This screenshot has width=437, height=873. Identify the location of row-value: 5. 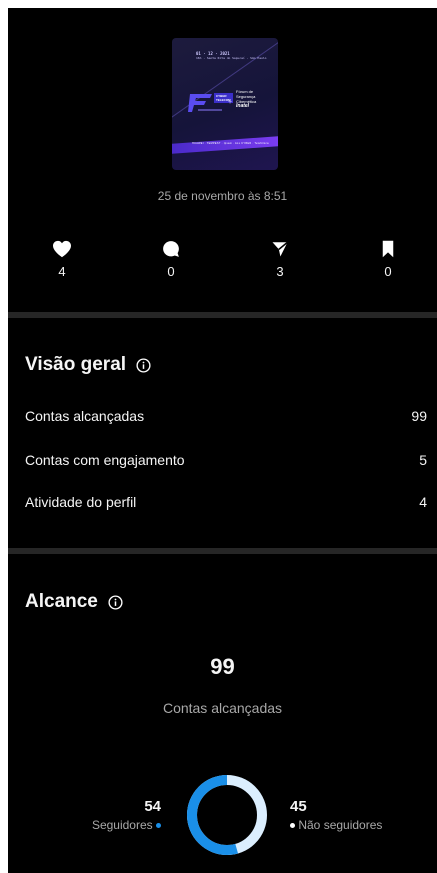
(423, 460).